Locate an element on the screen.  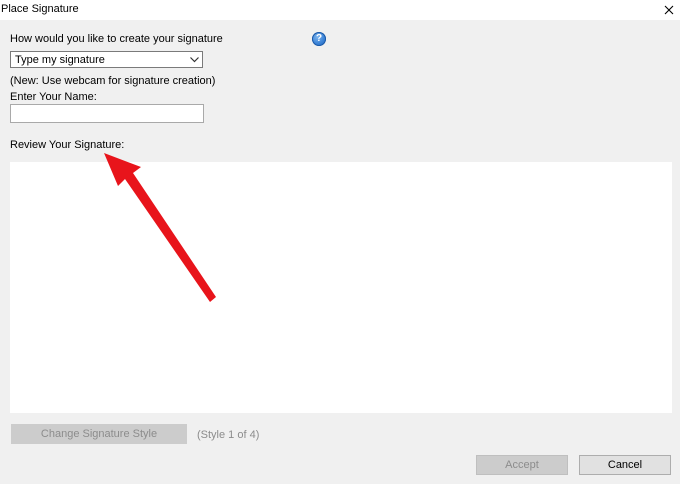
help-icon: ? is located at coordinates (319, 39).